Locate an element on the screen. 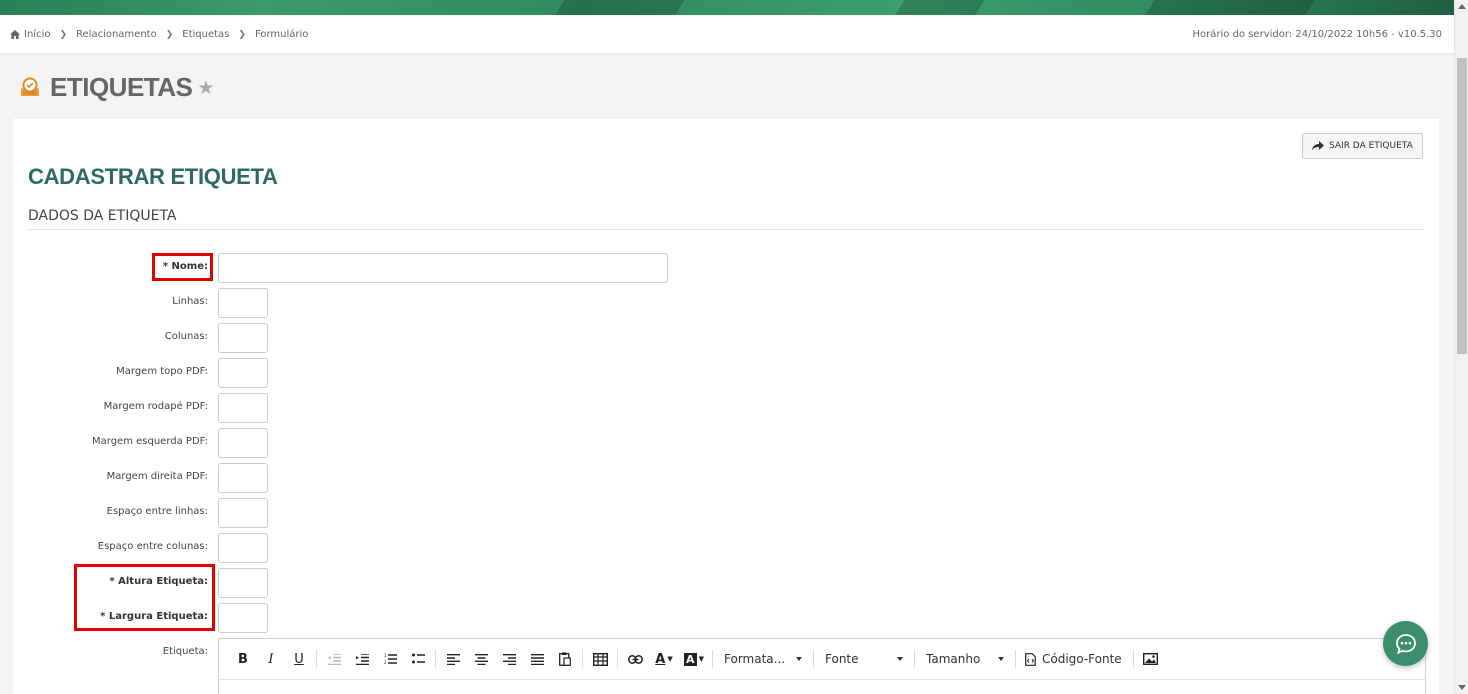 The height and width of the screenshot is (694, 1468). numbered-list-icon: 12 is located at coordinates (390, 659).